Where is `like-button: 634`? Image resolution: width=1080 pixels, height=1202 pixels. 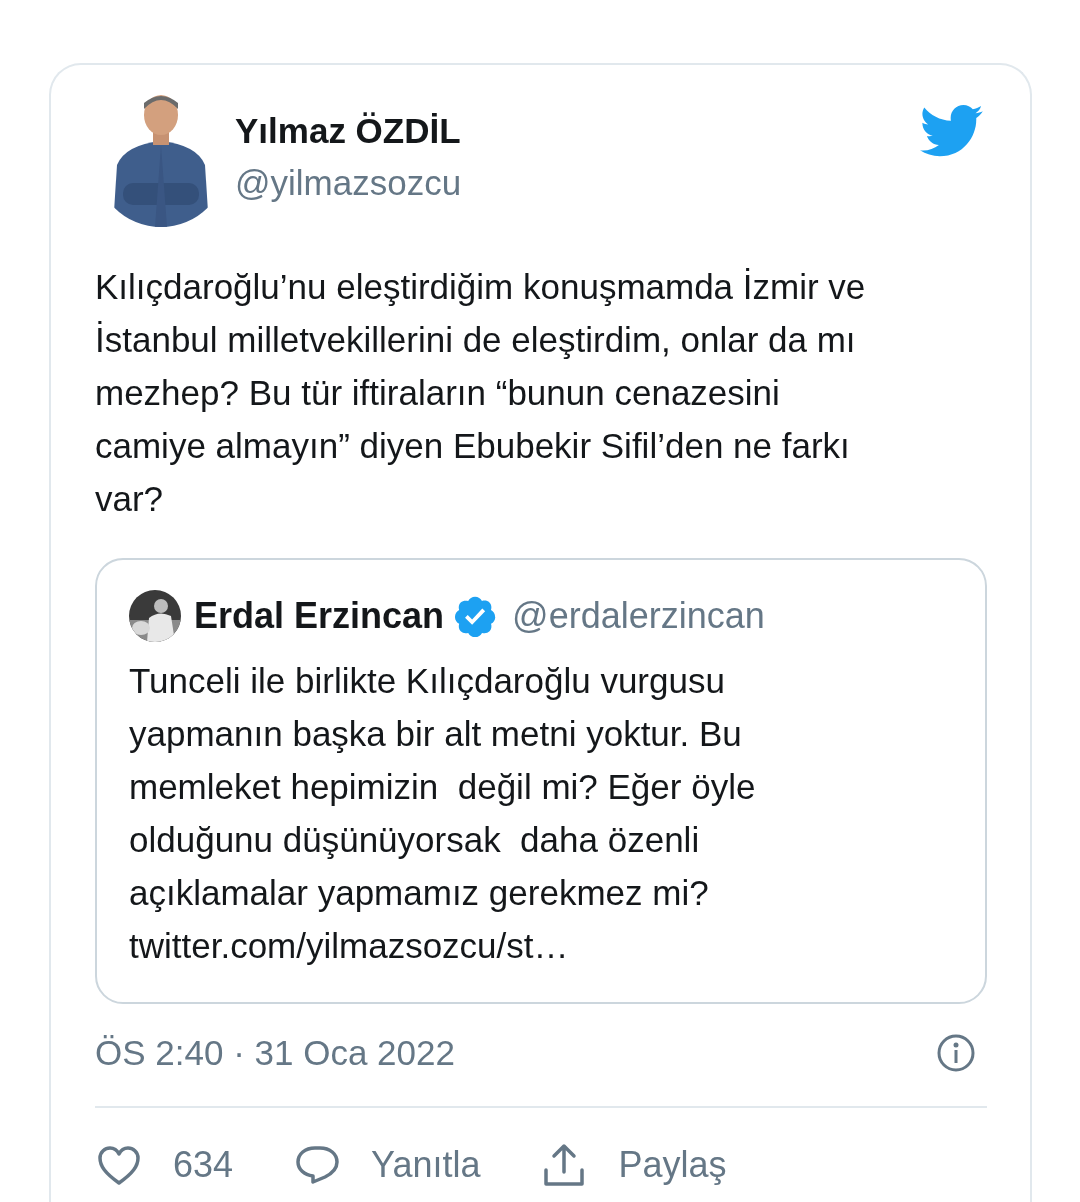
like-button: 634 is located at coordinates (164, 1165).